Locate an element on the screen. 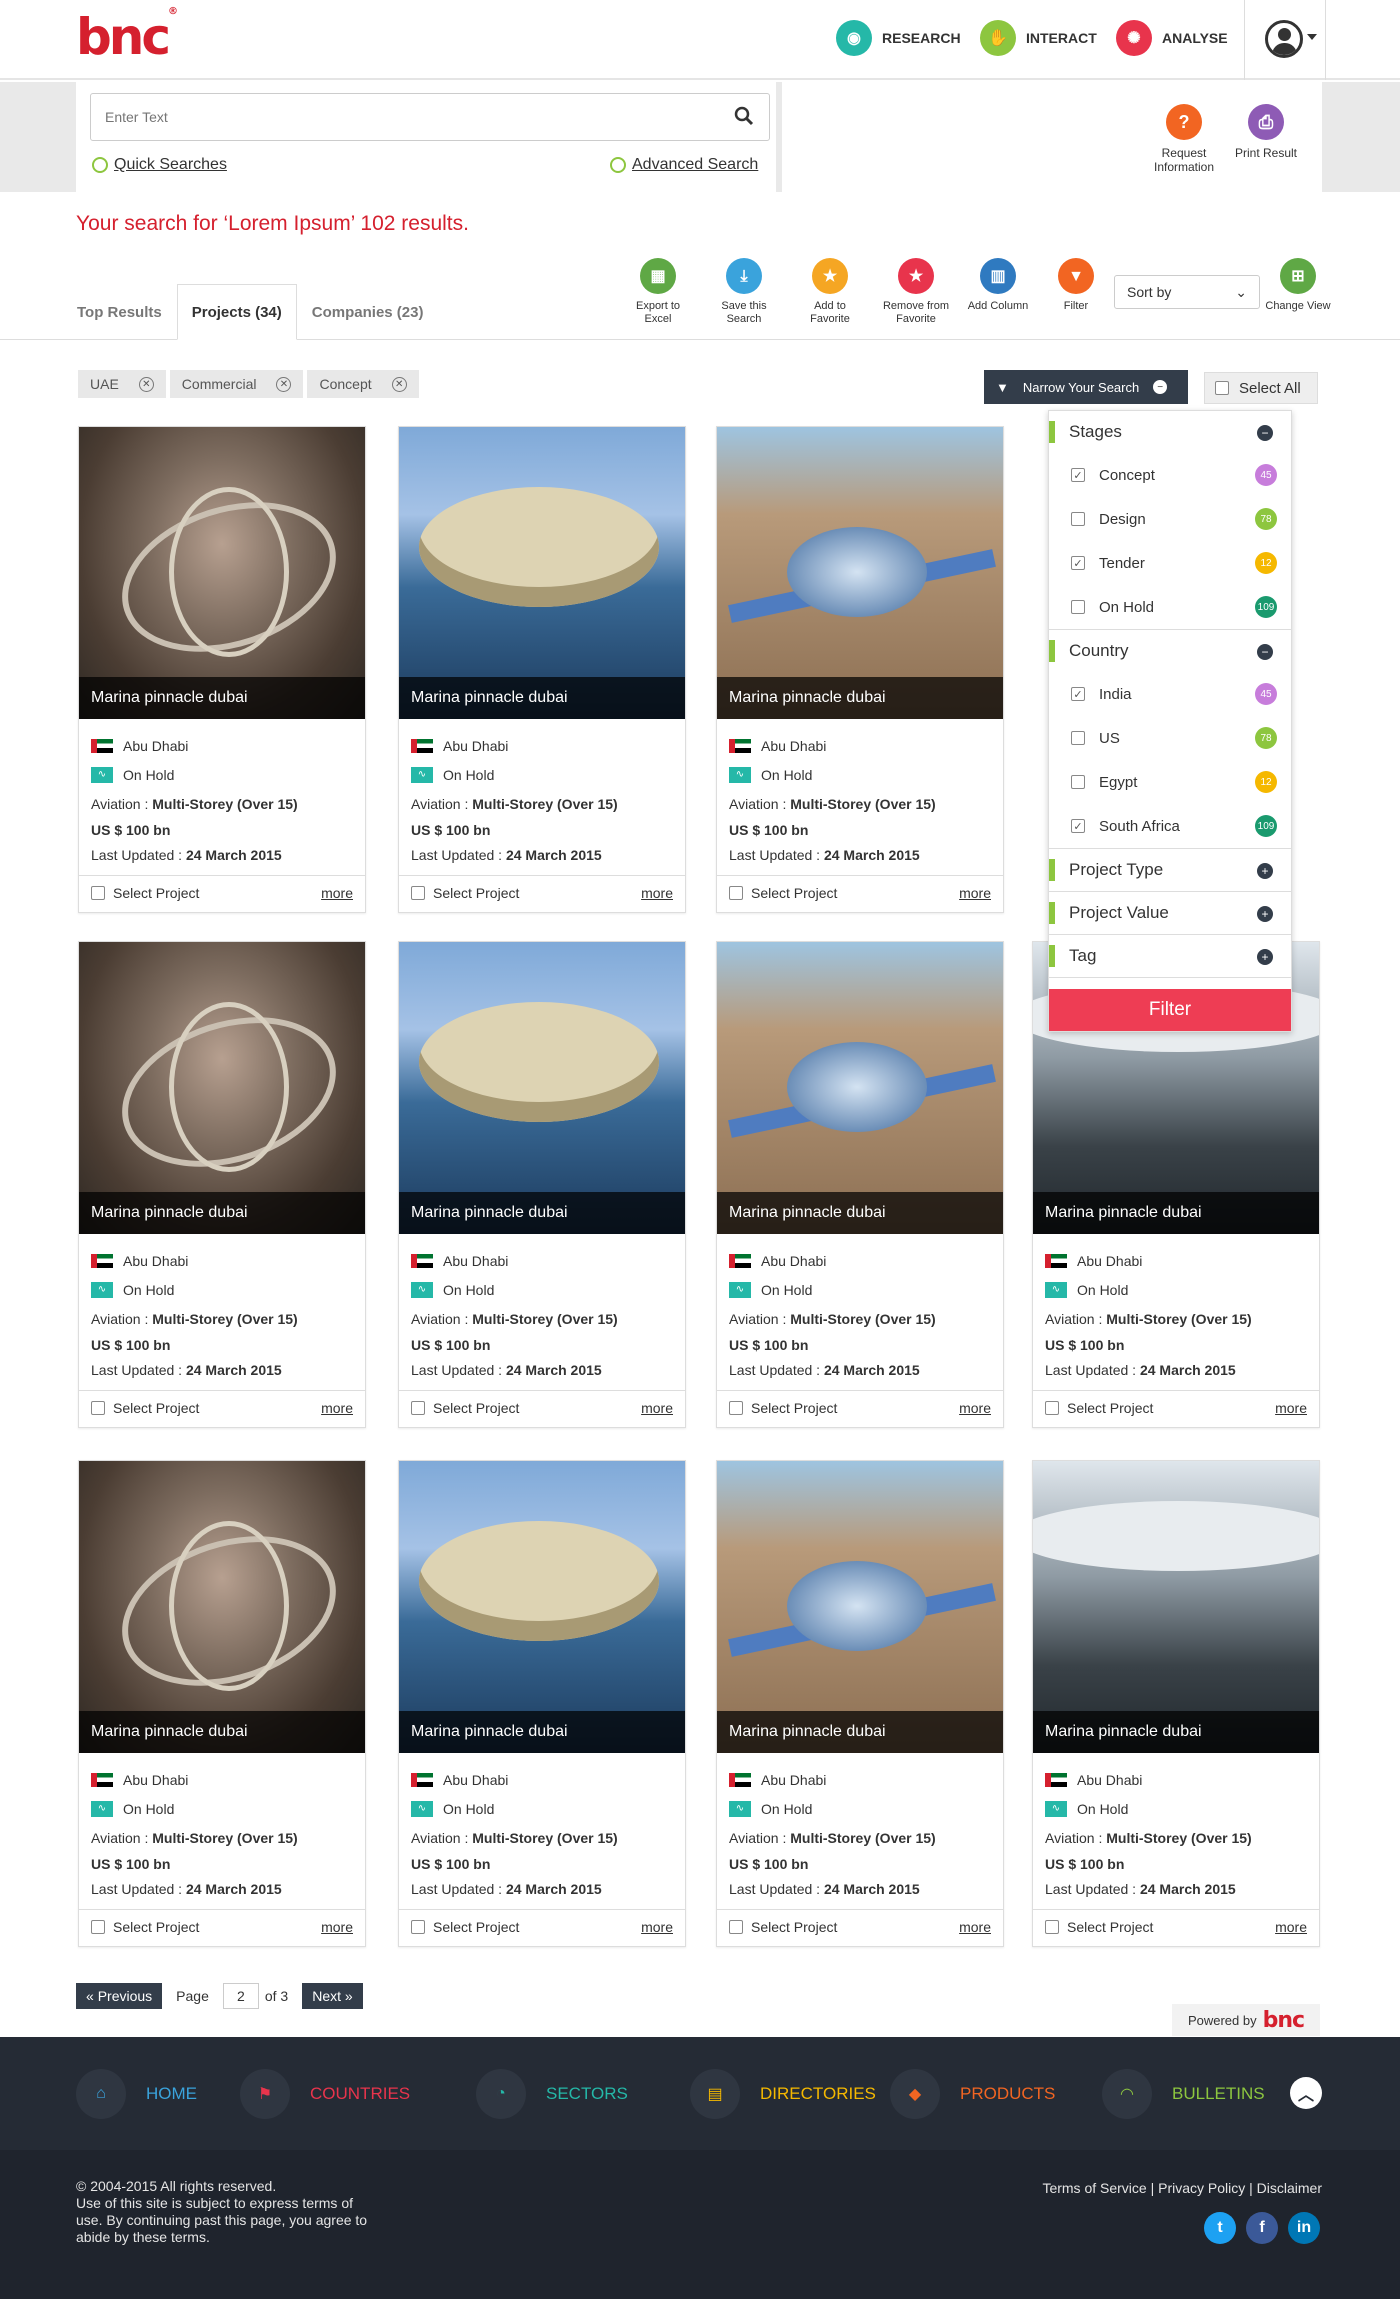 The image size is (1400, 2299). tab-top-results: Top Results is located at coordinates (119, 312).